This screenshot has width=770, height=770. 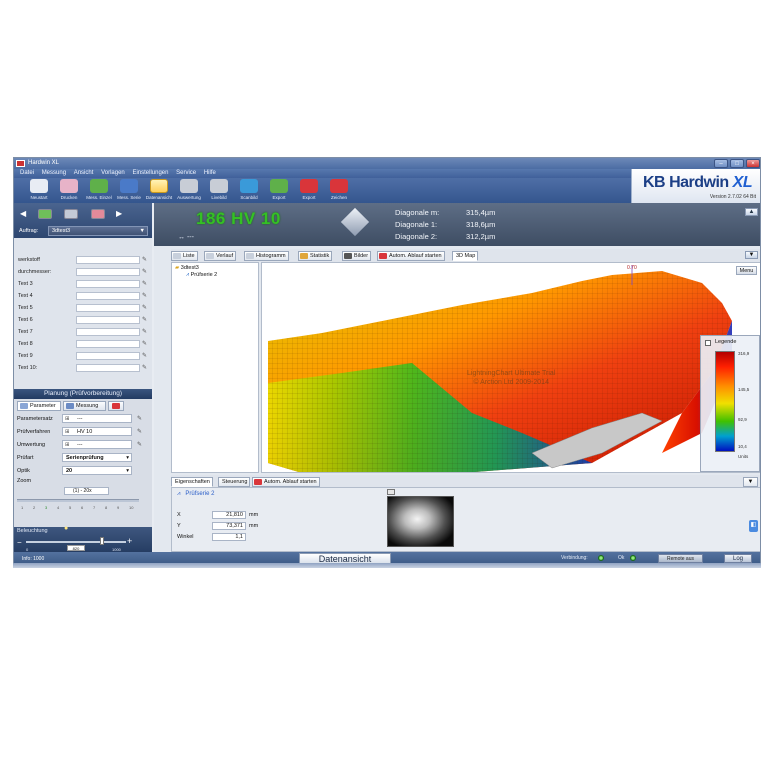 I want to click on legend-checkbox, so click(x=708, y=343).